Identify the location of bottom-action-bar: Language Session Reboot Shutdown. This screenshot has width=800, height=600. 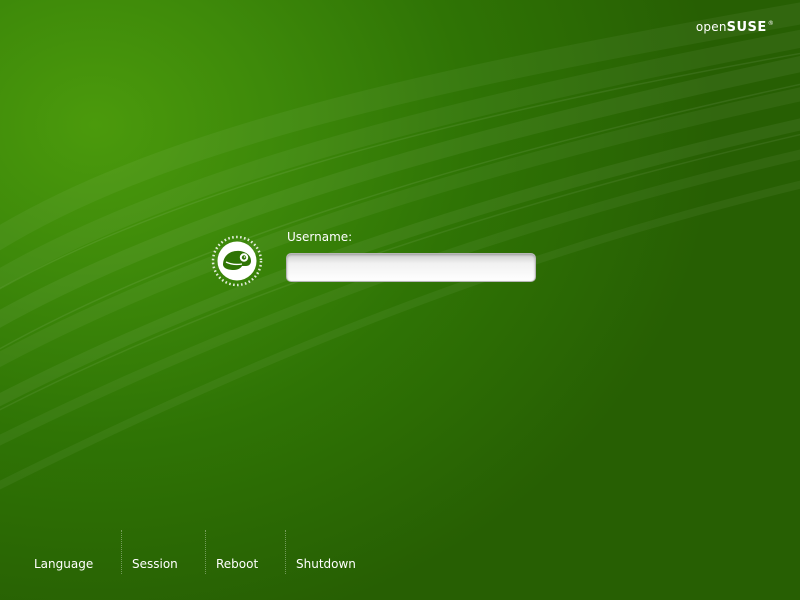
(400, 552).